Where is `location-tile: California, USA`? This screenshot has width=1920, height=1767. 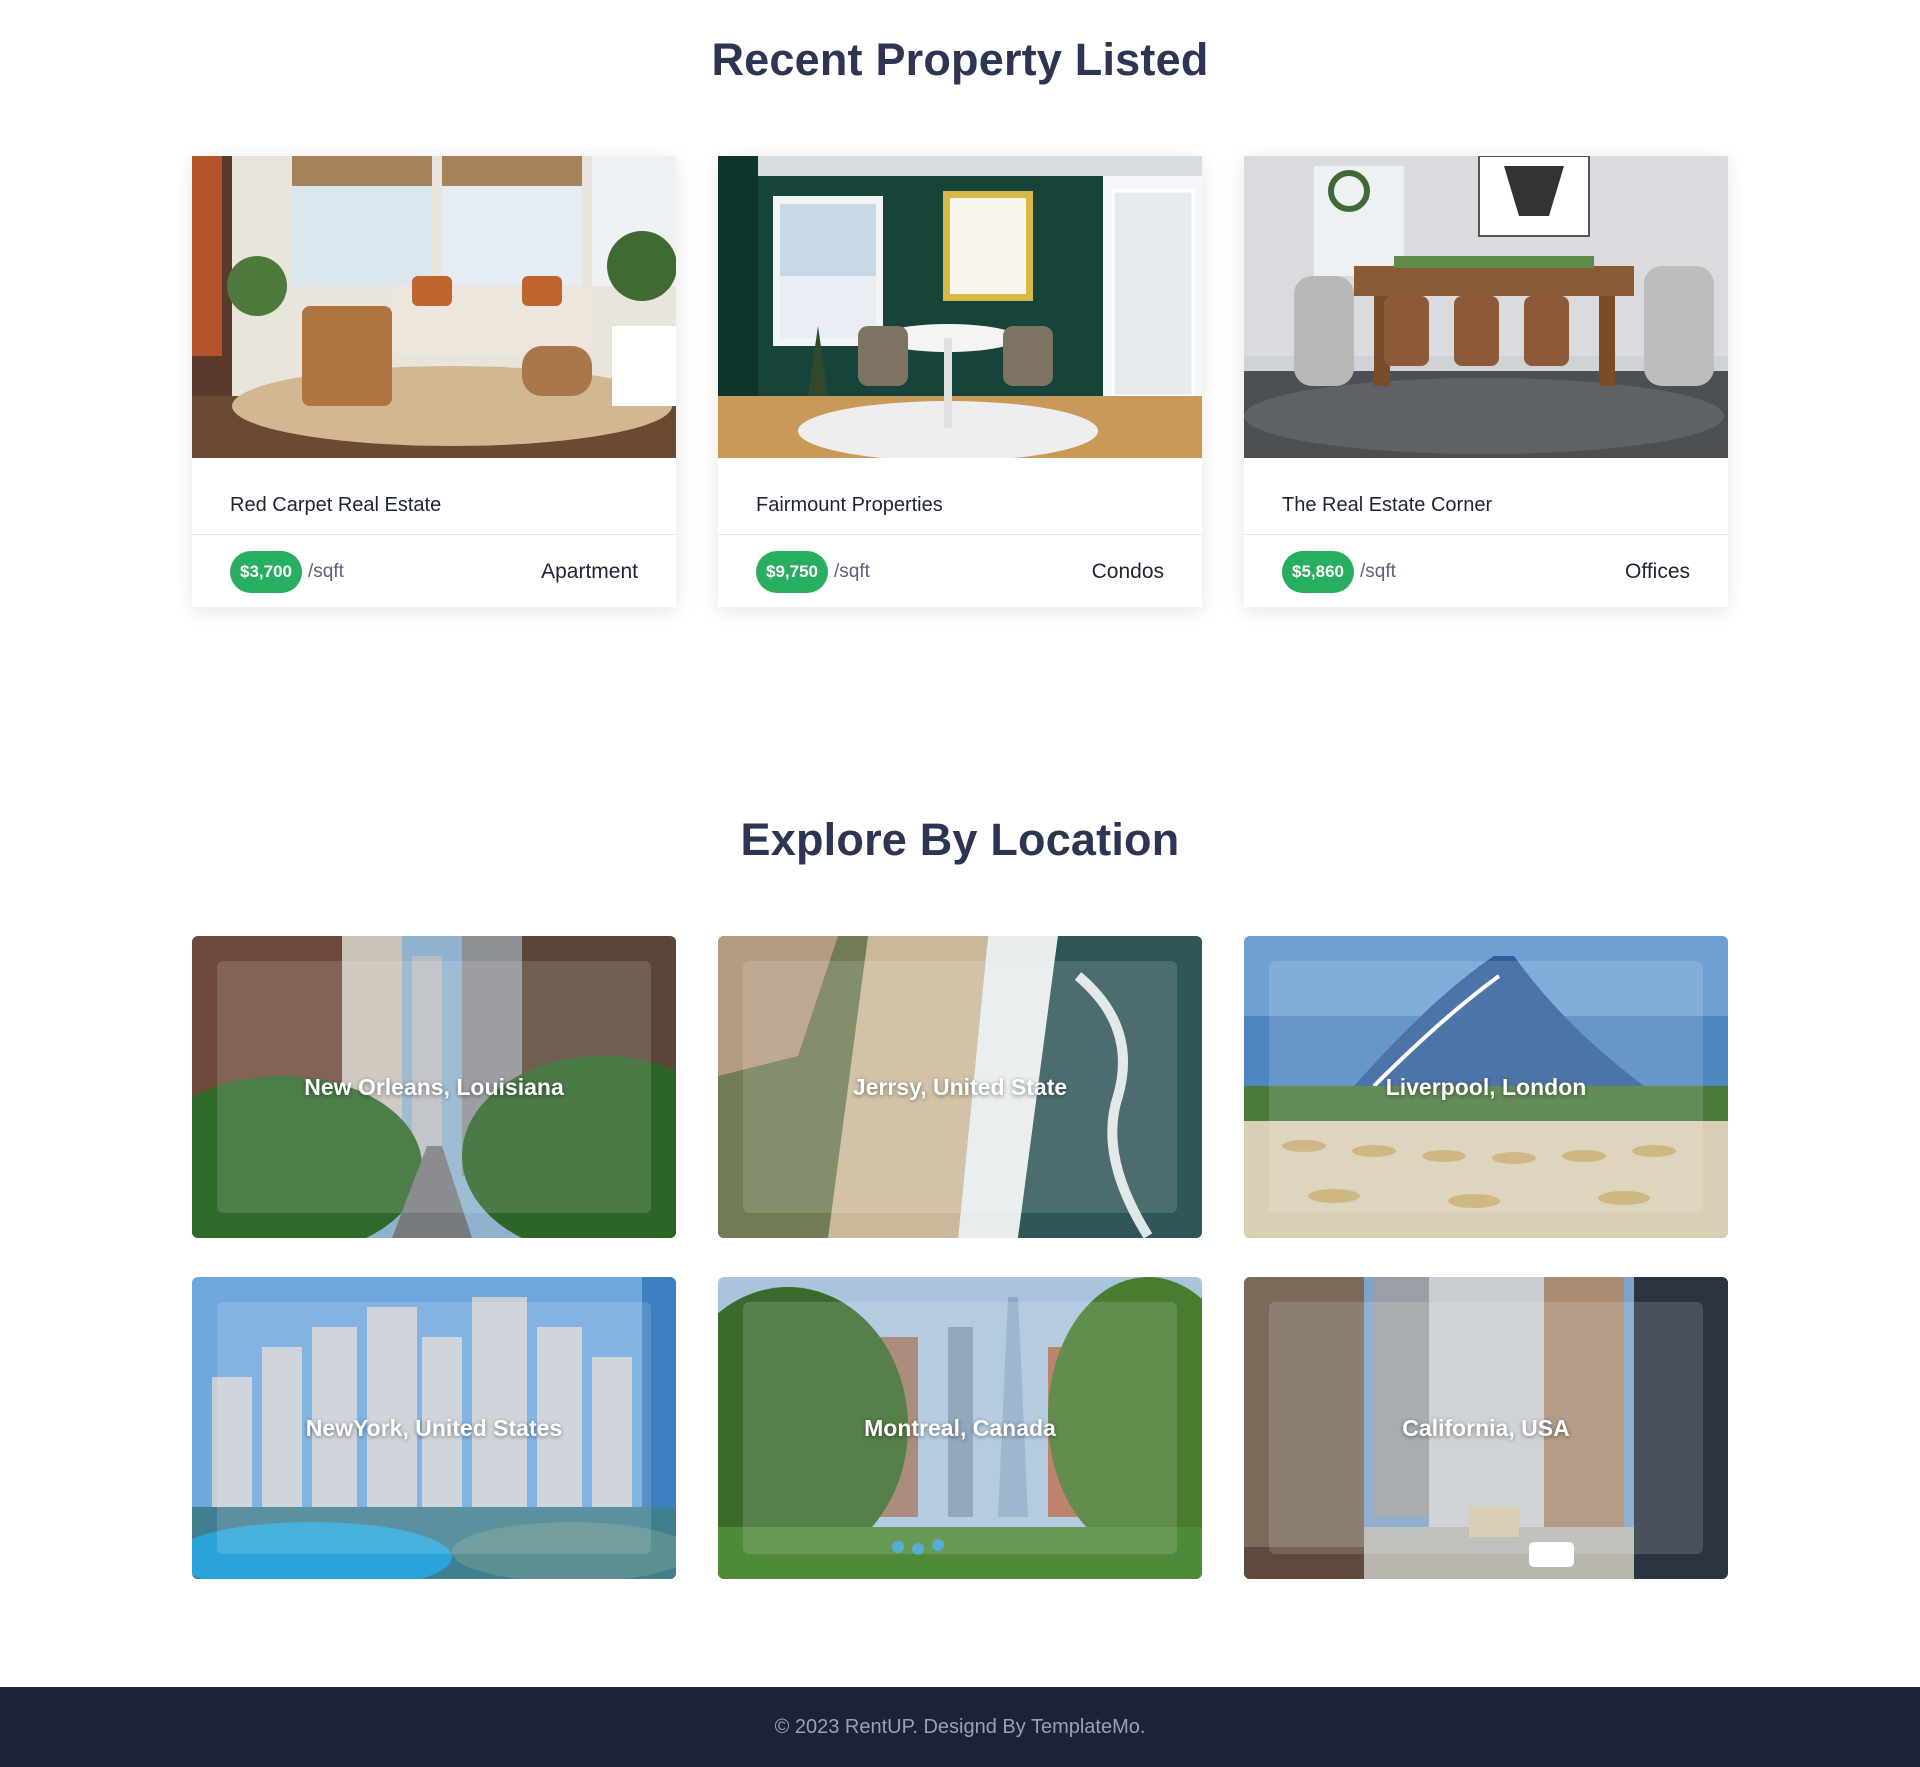 location-tile: California, USA is located at coordinates (1486, 1428).